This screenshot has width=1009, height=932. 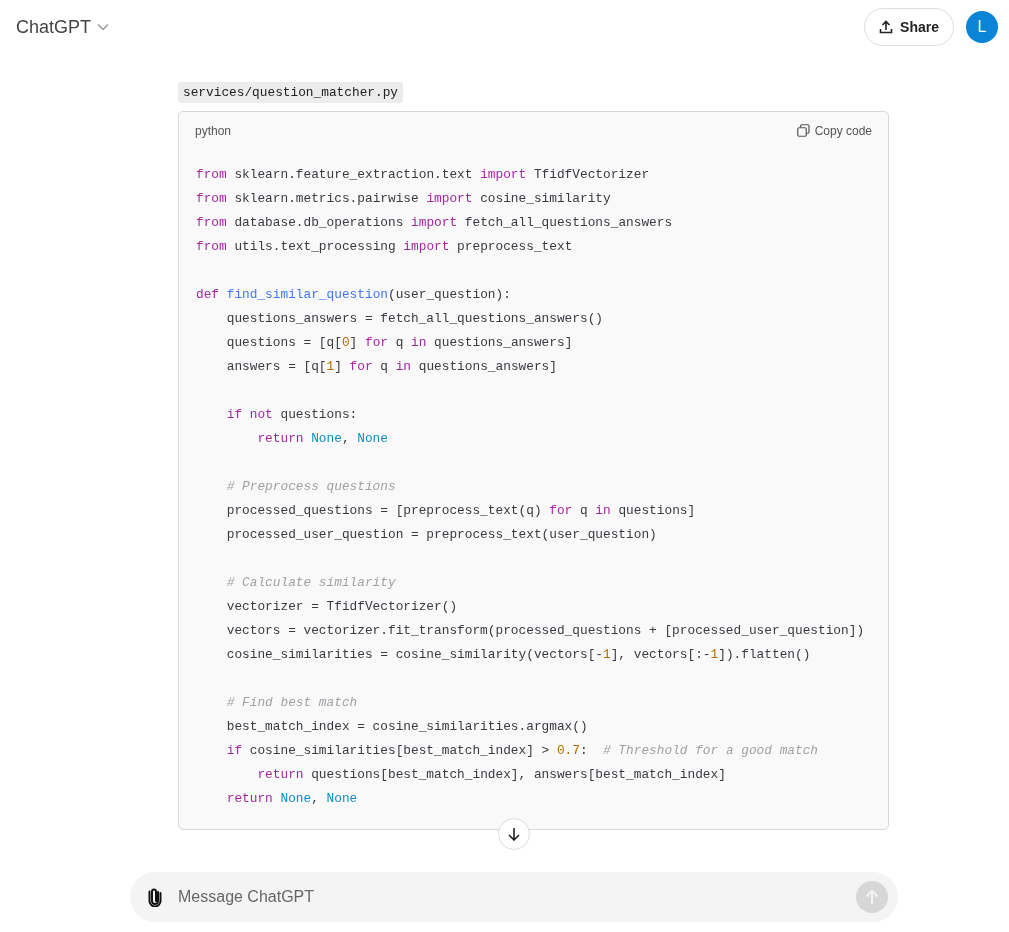 What do you see at coordinates (391, 367) in the screenshot?
I see `code-line: answers = [q[1] for q in questions_answers]` at bounding box center [391, 367].